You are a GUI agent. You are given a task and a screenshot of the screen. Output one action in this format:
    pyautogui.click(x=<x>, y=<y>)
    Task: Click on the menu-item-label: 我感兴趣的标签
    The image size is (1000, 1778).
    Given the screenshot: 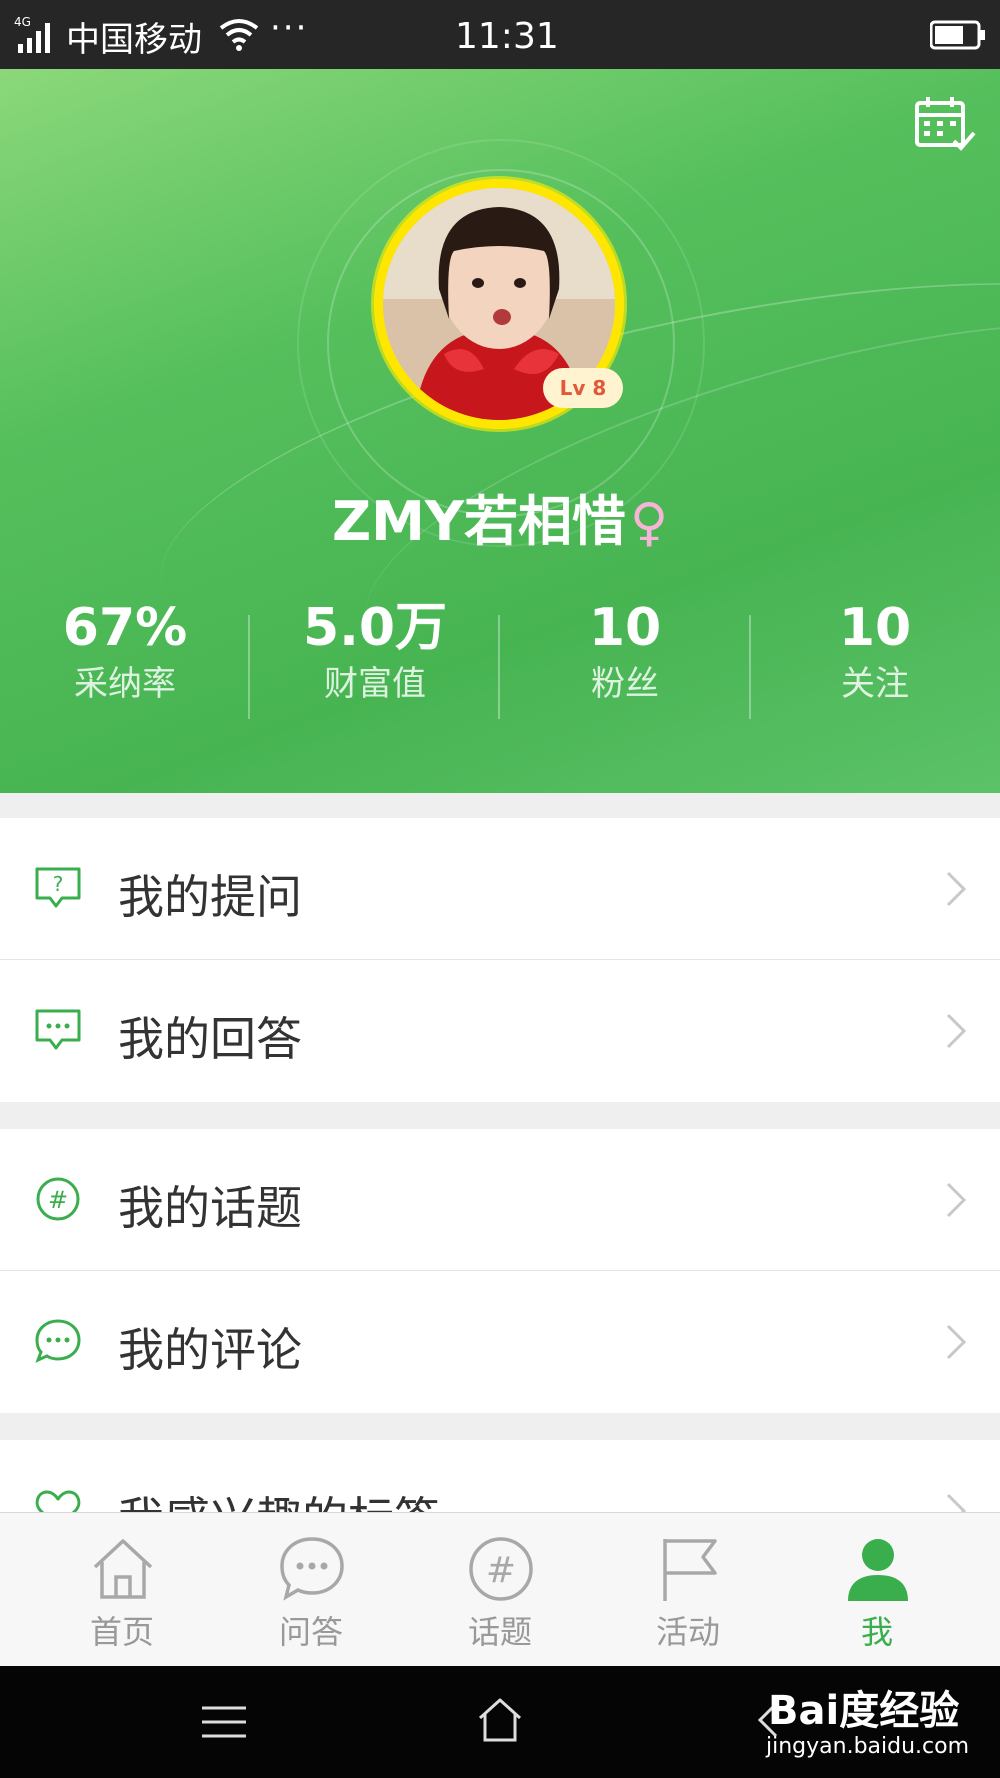 What is the action you would take?
    pyautogui.click(x=279, y=1497)
    